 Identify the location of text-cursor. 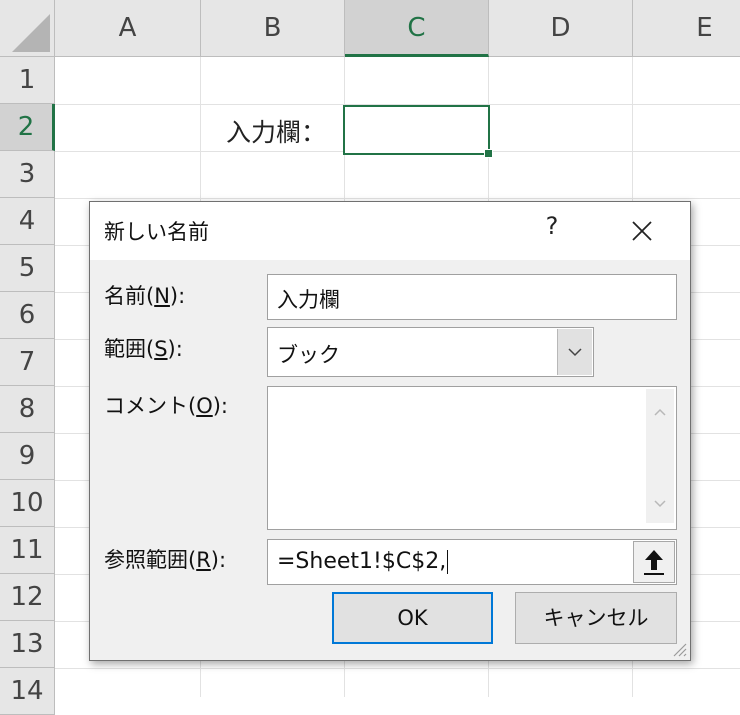
(448, 562).